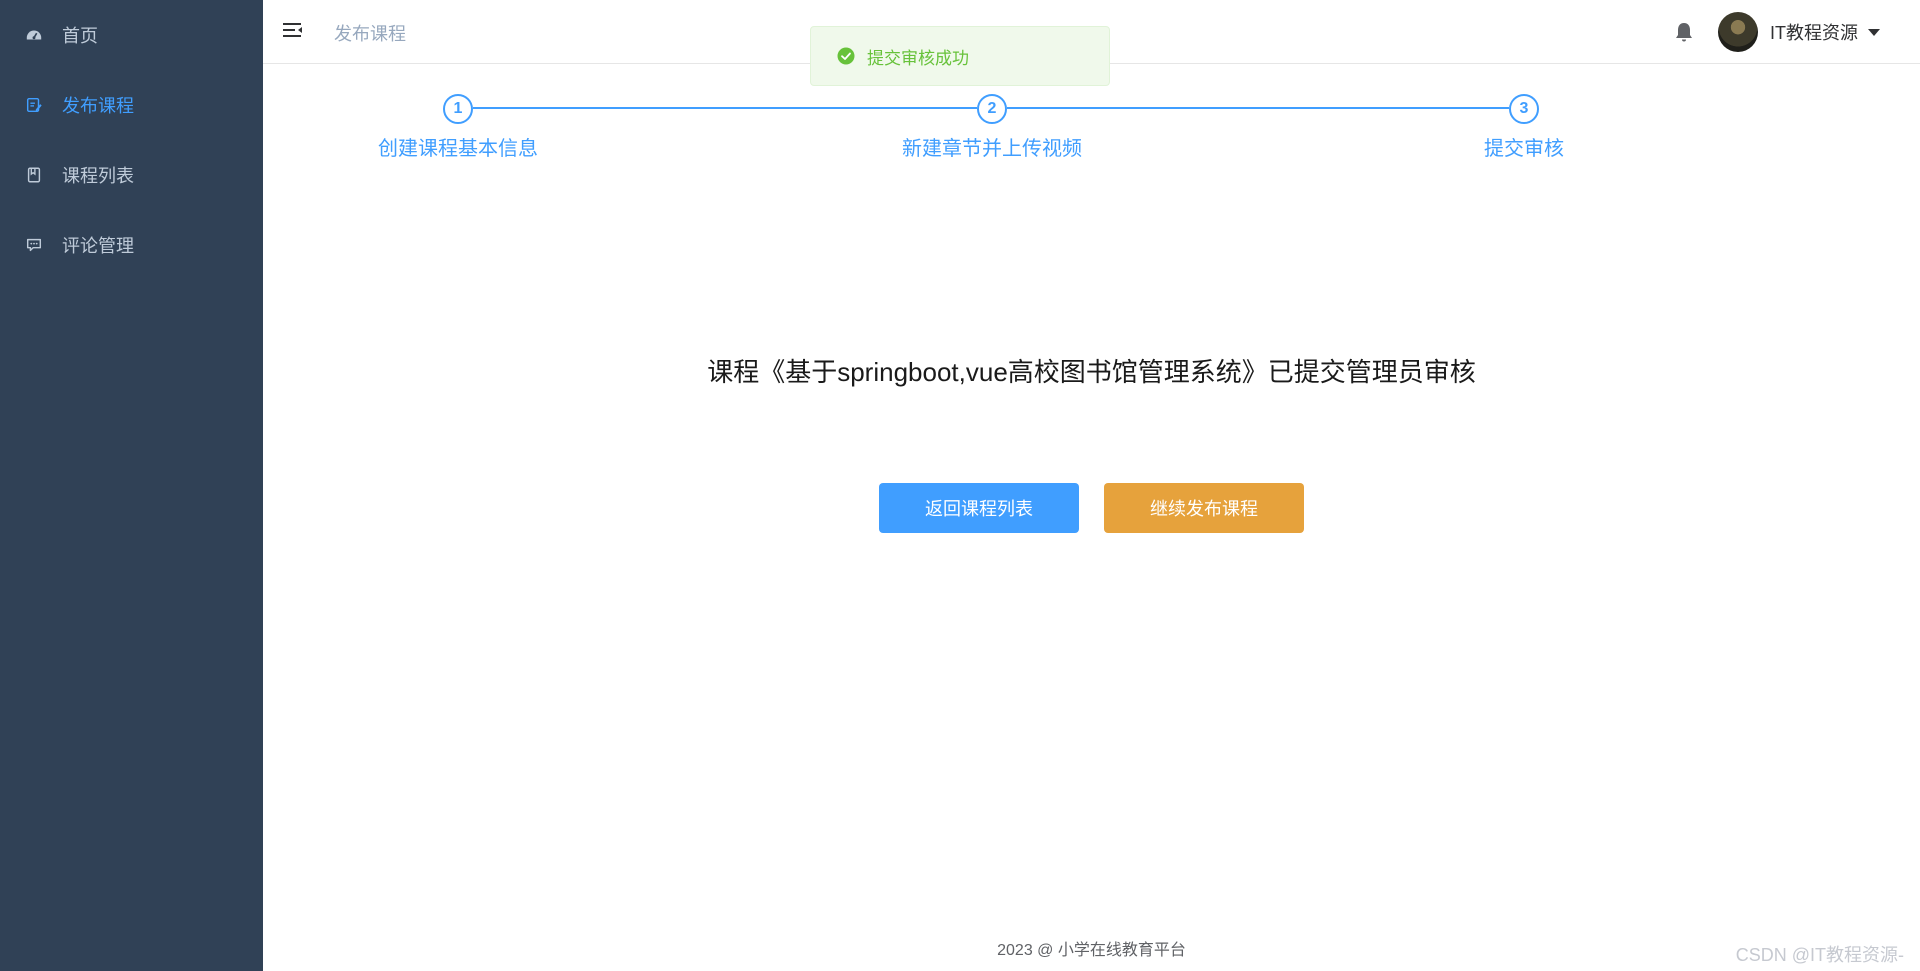 The image size is (1920, 971). Describe the element at coordinates (34, 105) in the screenshot. I see `edit-icon` at that location.